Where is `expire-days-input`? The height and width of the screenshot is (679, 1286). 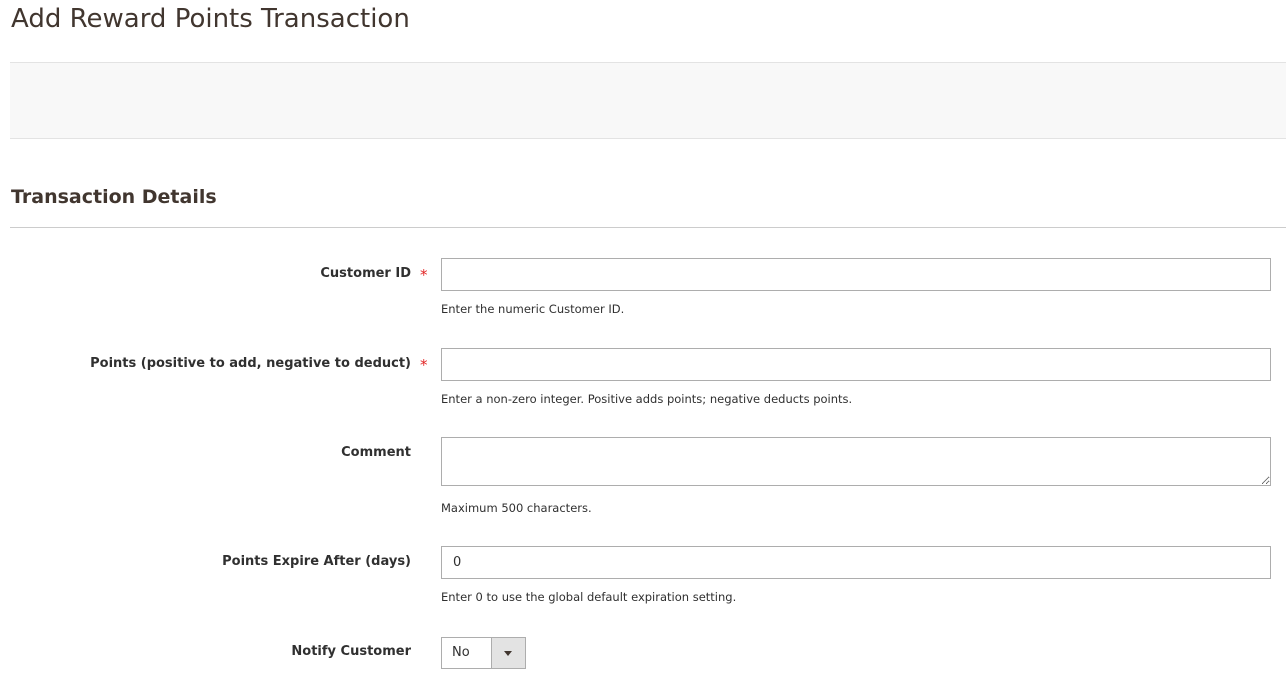
expire-days-input is located at coordinates (856, 562).